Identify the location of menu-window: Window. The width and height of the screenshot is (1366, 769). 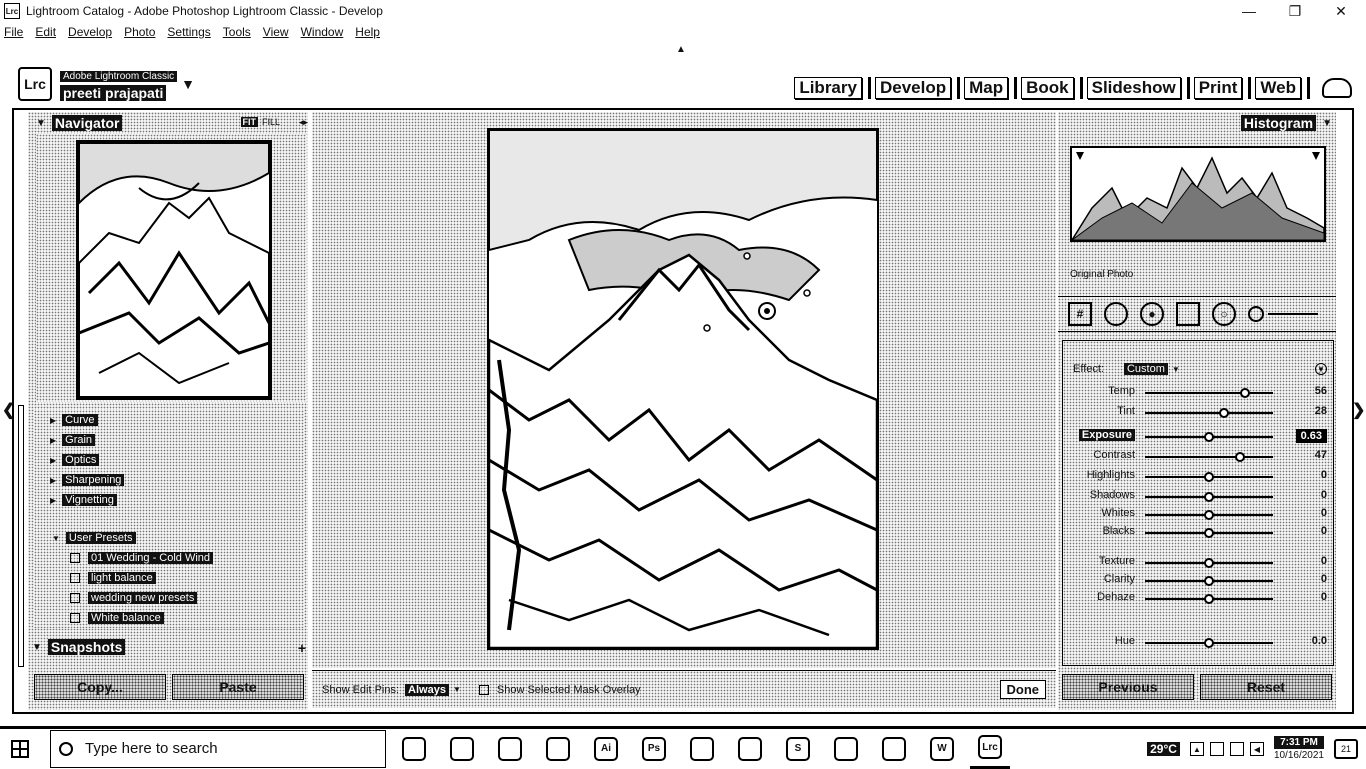
(322, 32).